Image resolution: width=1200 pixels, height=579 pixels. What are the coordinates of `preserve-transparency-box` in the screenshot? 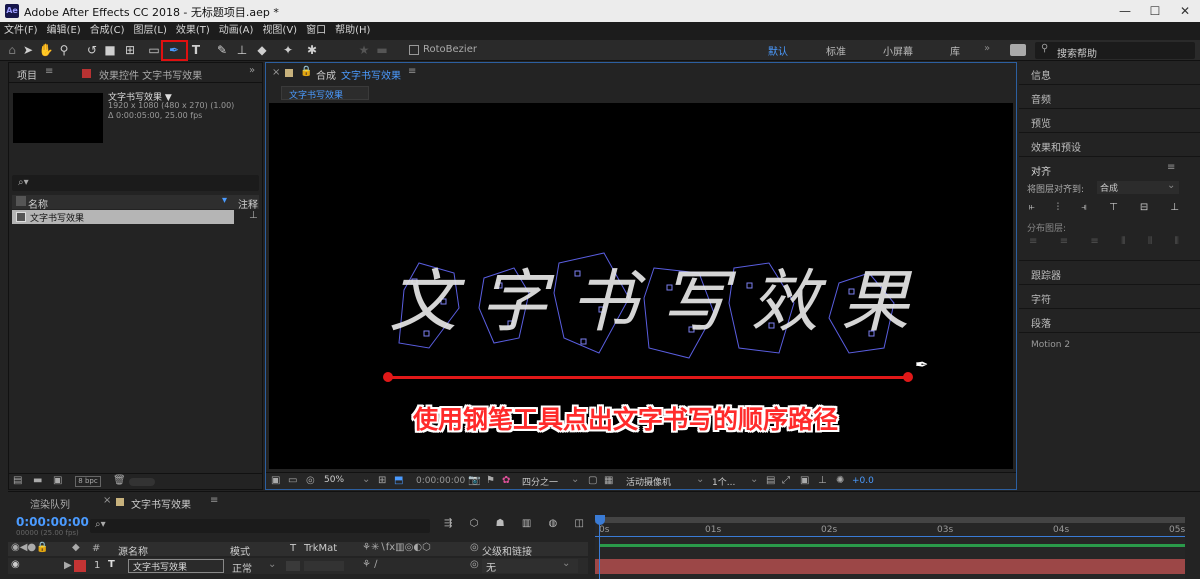 It's located at (293, 566).